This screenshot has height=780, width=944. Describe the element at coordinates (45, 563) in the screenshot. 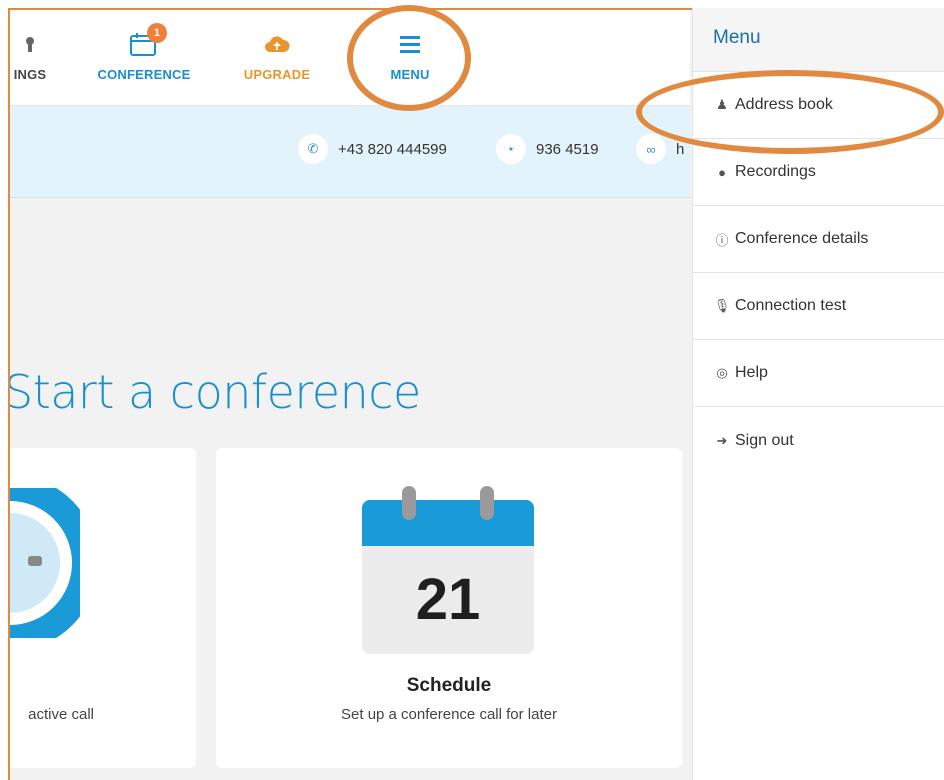

I see `phone-ring-icon` at that location.